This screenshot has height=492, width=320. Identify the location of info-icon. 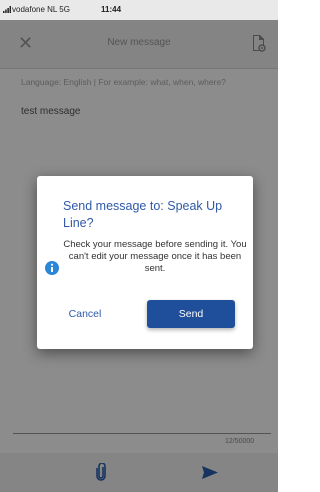
(52, 268).